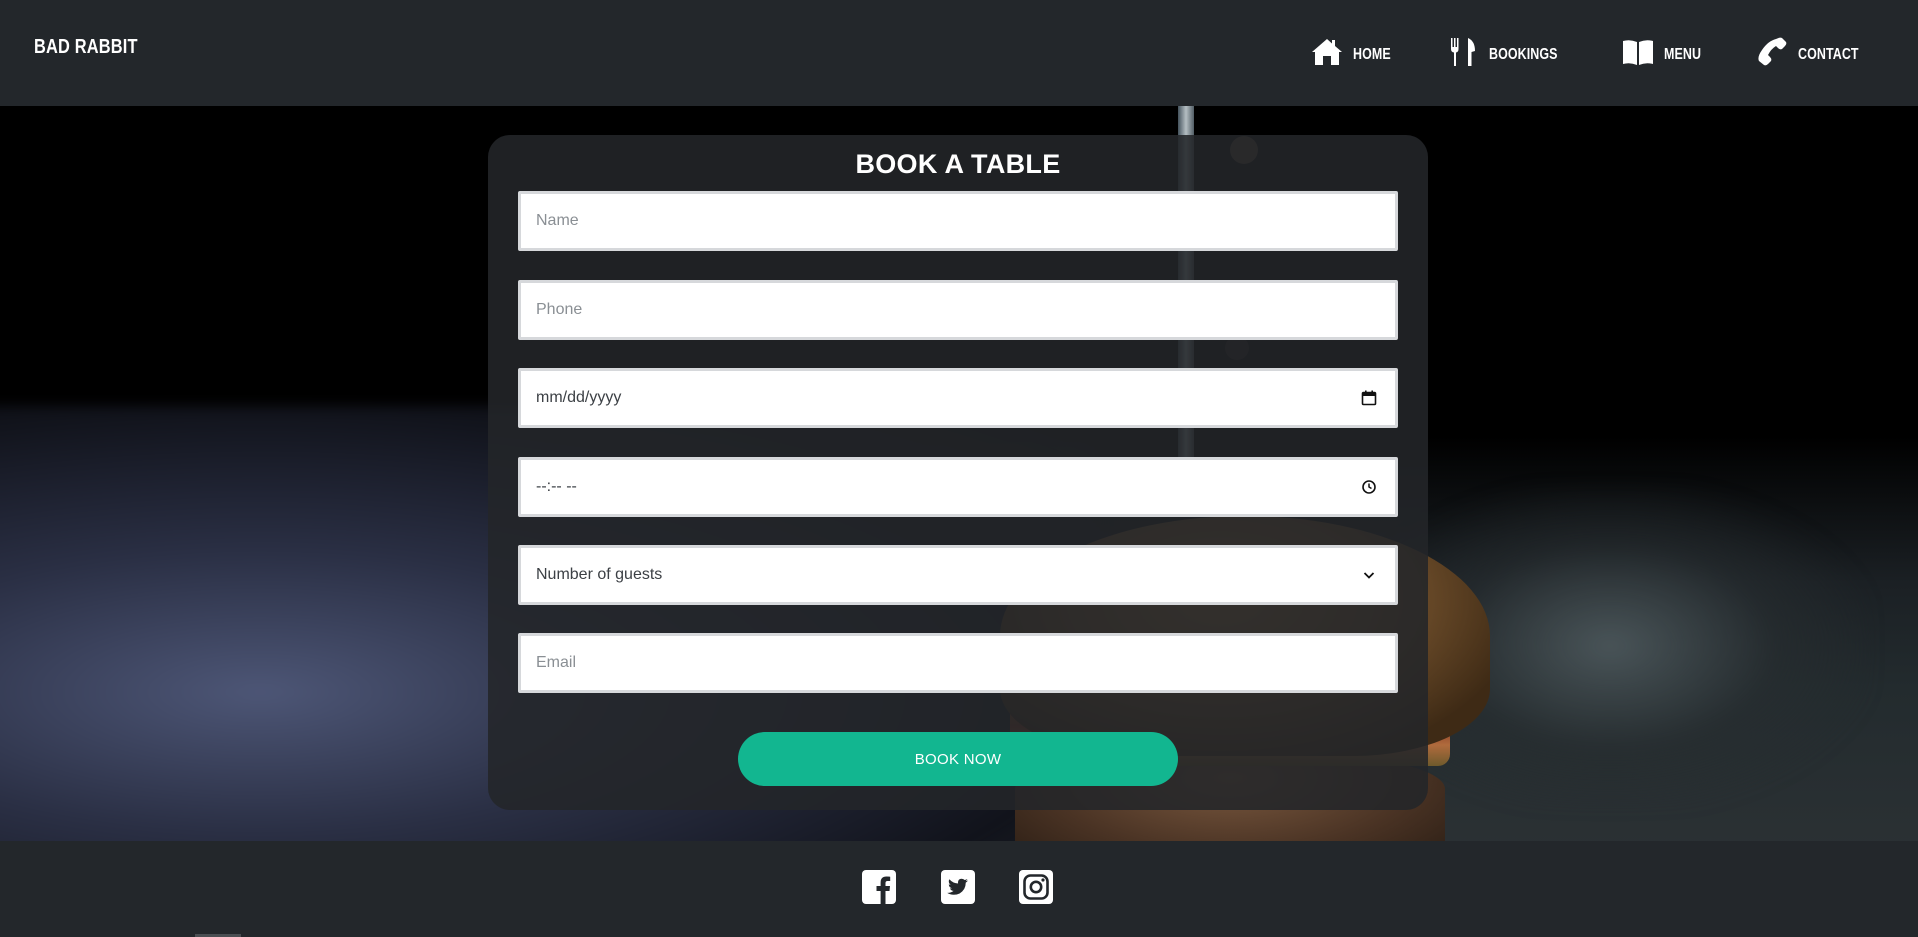 The image size is (1918, 937). Describe the element at coordinates (1772, 51) in the screenshot. I see `phone-icon` at that location.